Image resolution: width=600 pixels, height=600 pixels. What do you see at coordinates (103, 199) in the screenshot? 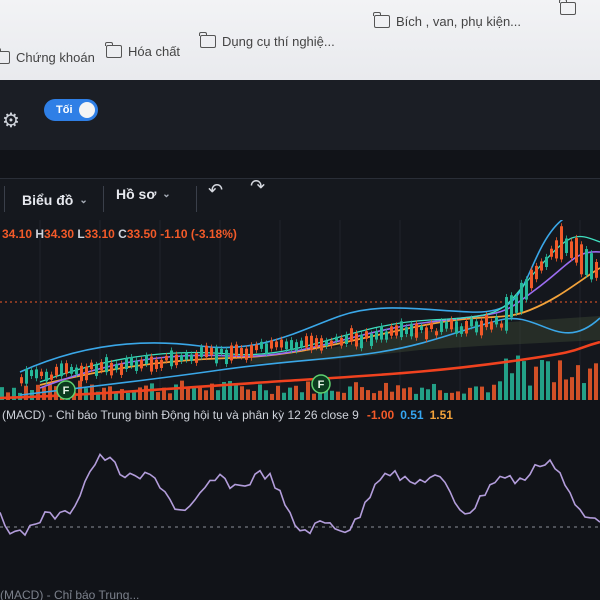
I see `toolbar-divider` at bounding box center [103, 199].